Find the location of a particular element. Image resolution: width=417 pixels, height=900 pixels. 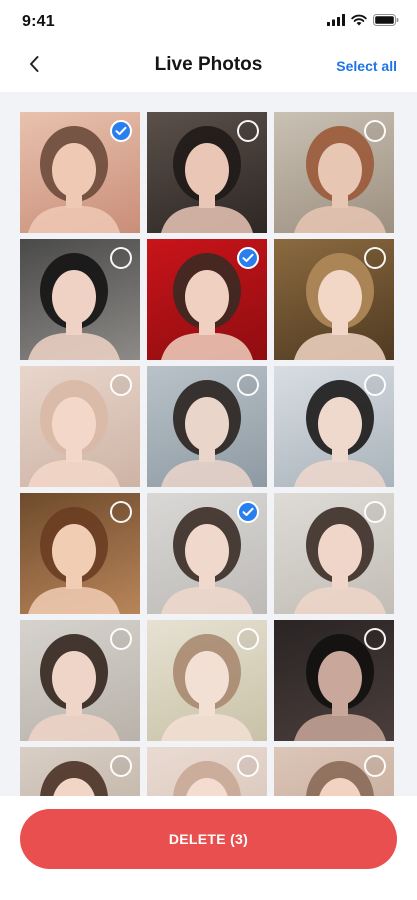

status-icons is located at coordinates (363, 20).